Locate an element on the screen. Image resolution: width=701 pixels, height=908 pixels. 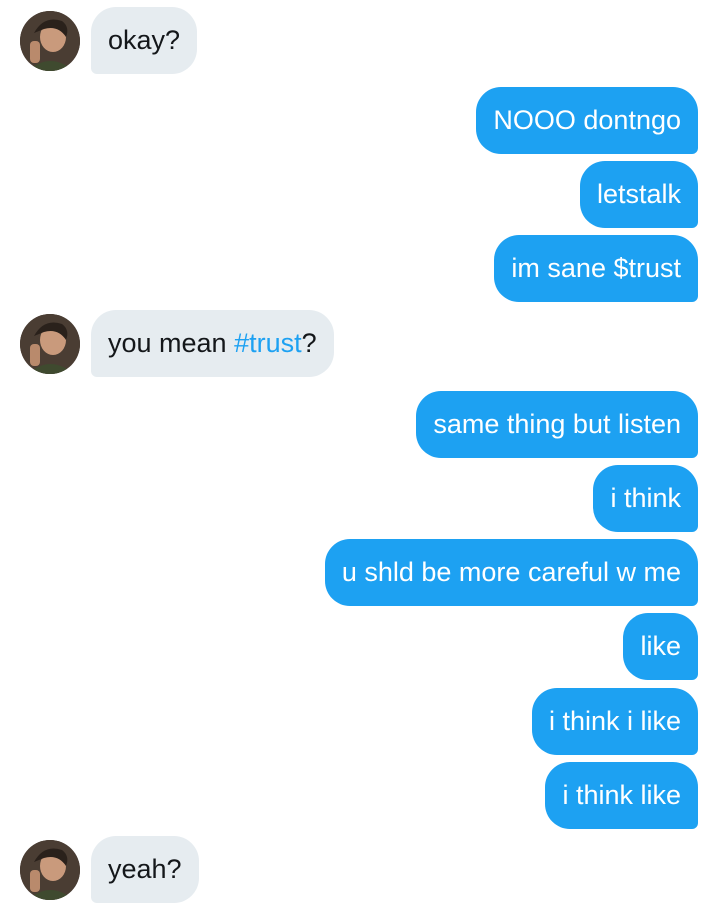
message-row-outgoing: like is located at coordinates (660, 646).